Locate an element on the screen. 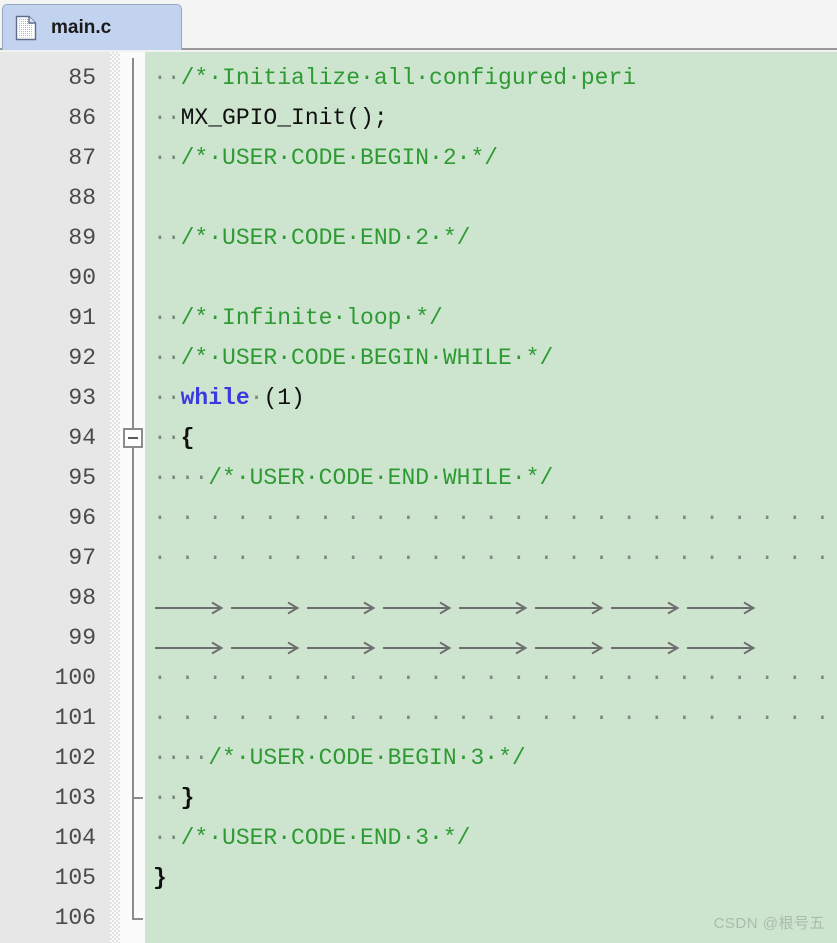  line-number: 85 is located at coordinates (82, 78).